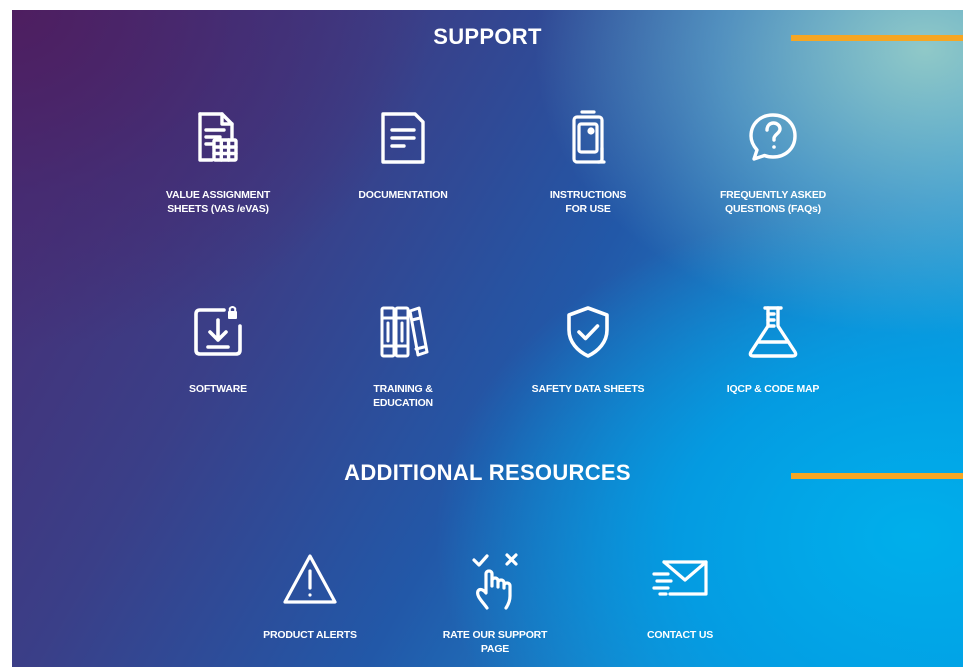 This screenshot has width=963, height=667. Describe the element at coordinates (680, 635) in the screenshot. I see `tile-label: CONTACT US` at that location.